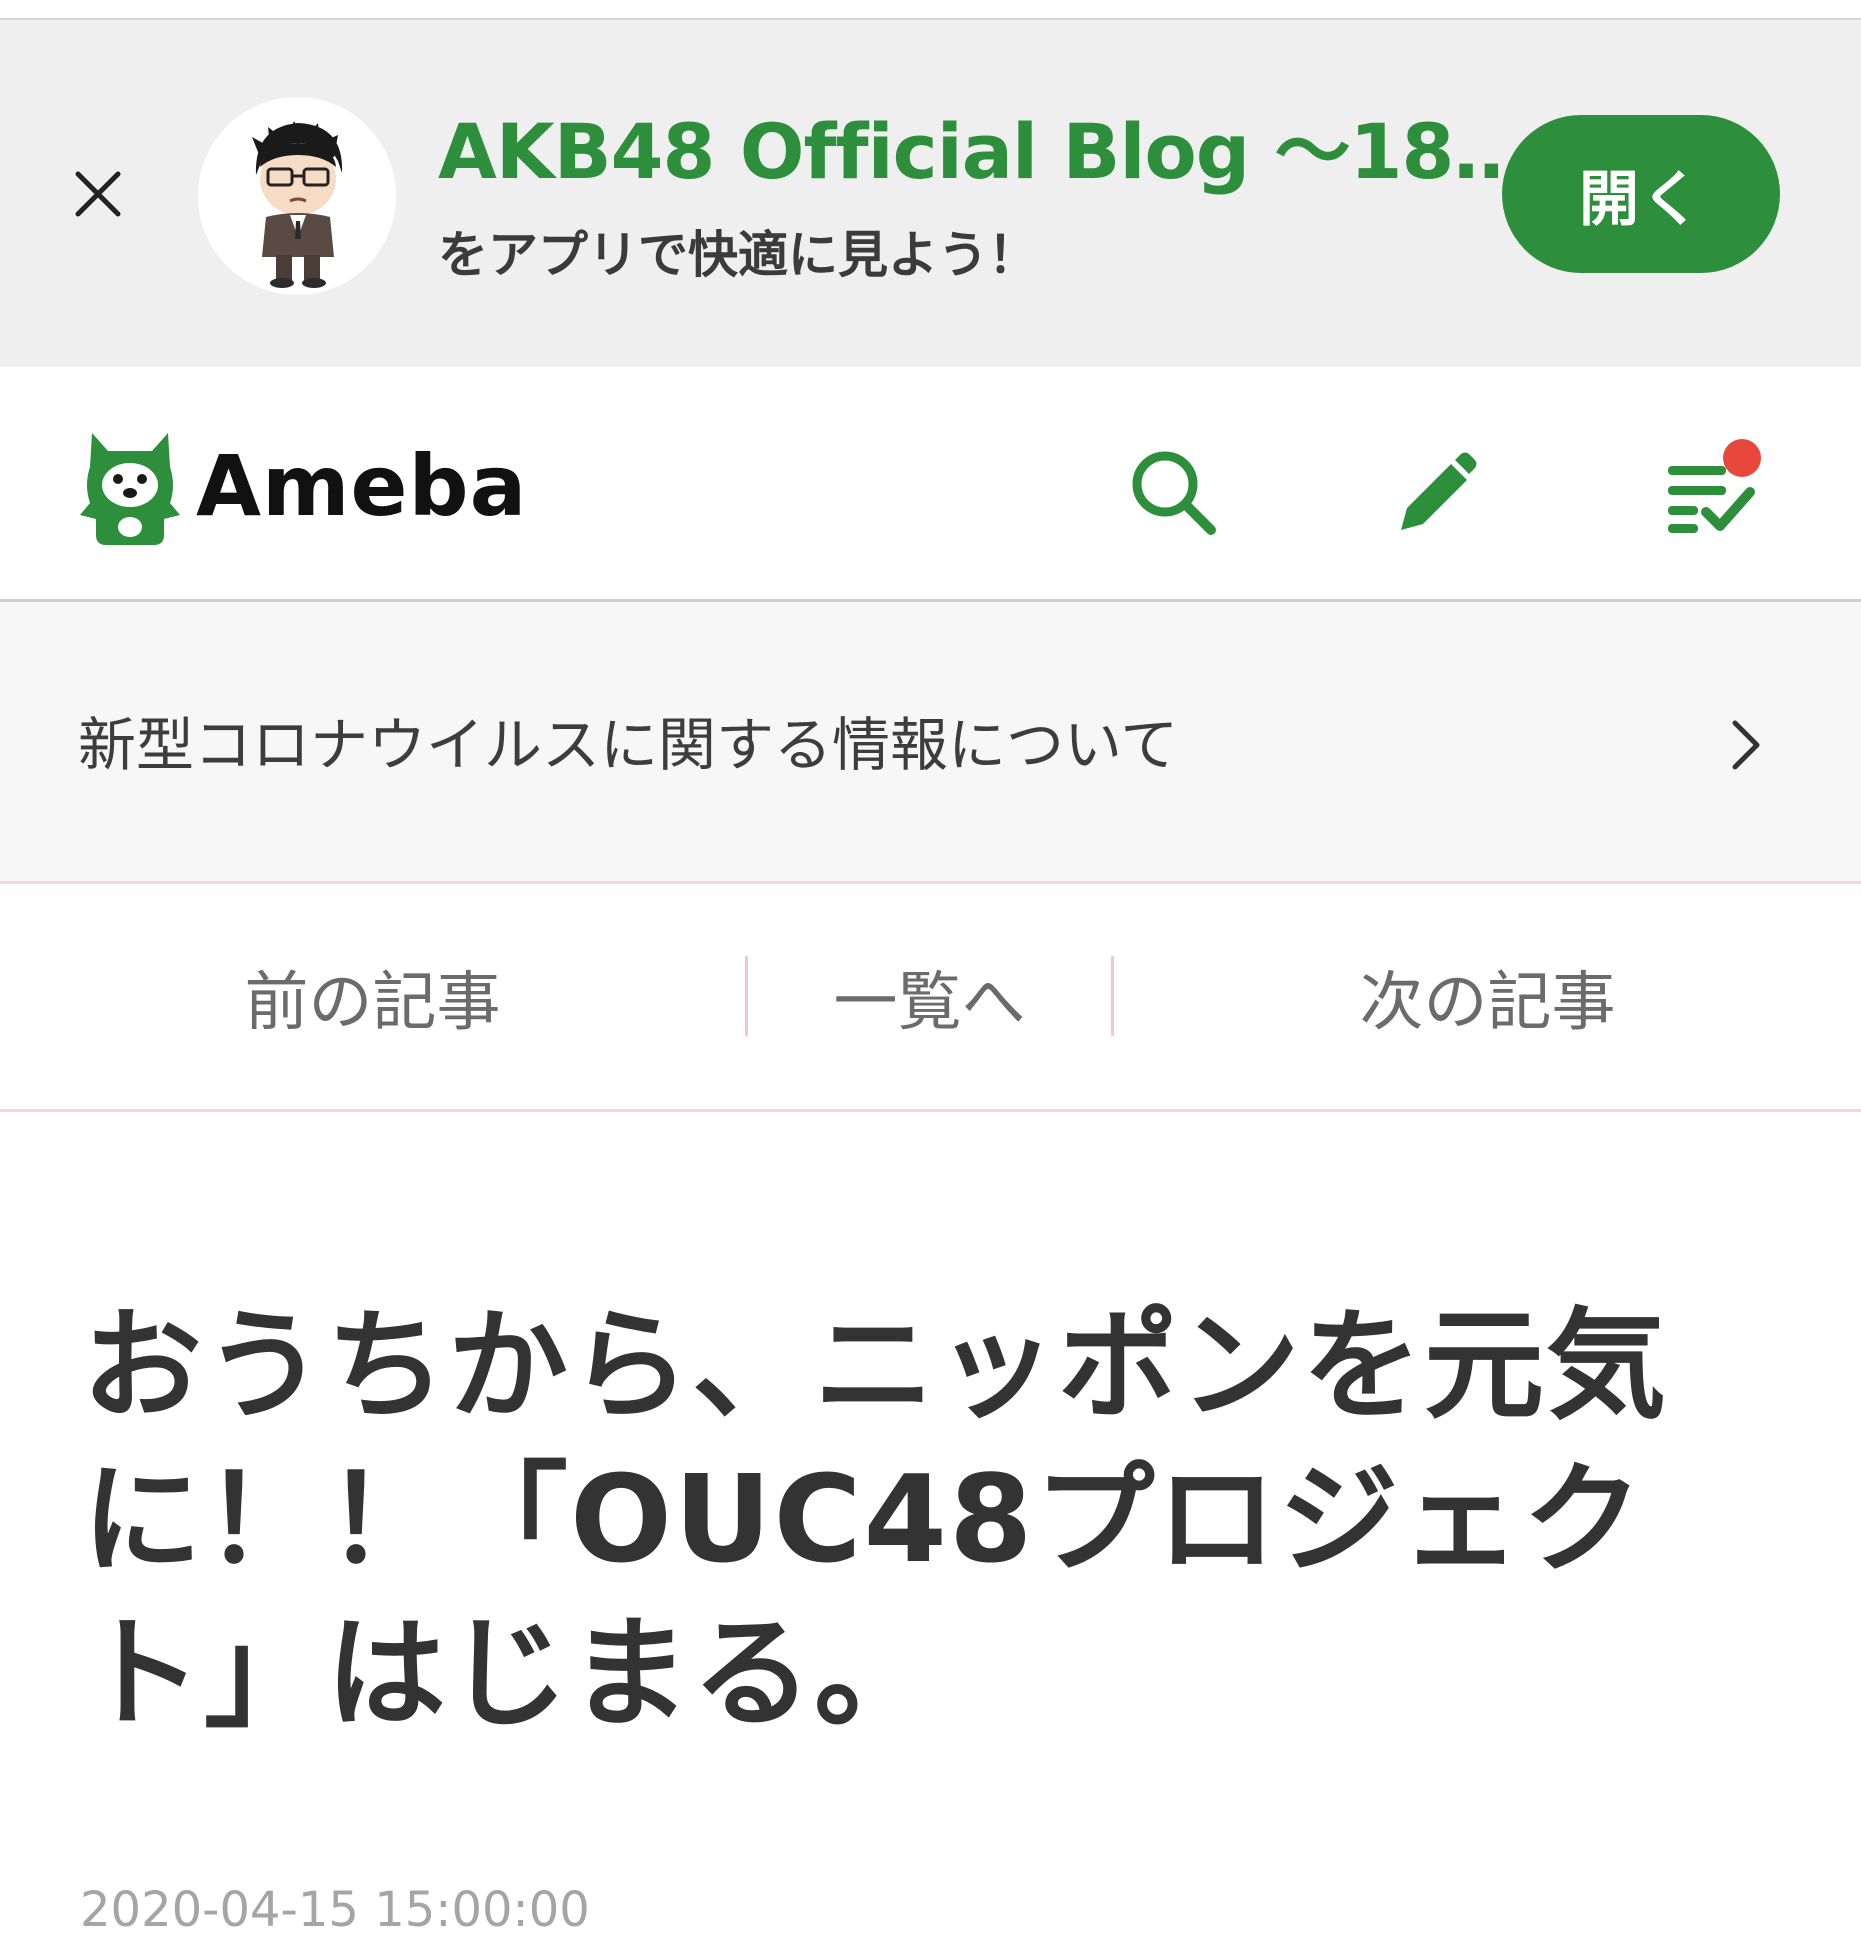 This screenshot has width=1861, height=1940. Describe the element at coordinates (372, 996) in the screenshot. I see `prev-article-link: 前の記事` at that location.